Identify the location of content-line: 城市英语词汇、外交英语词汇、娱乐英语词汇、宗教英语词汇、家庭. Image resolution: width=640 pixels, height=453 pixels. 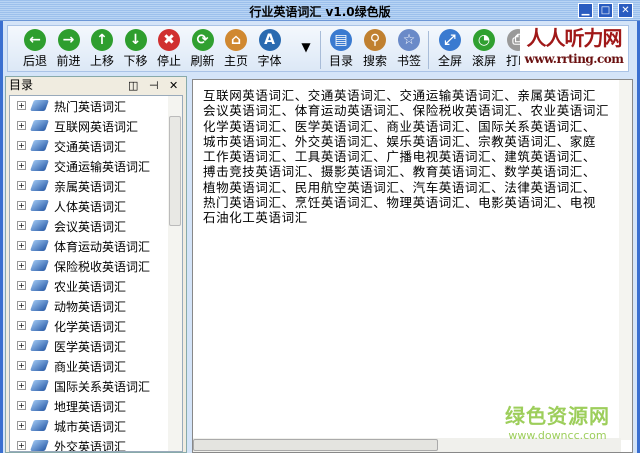
(400, 141).